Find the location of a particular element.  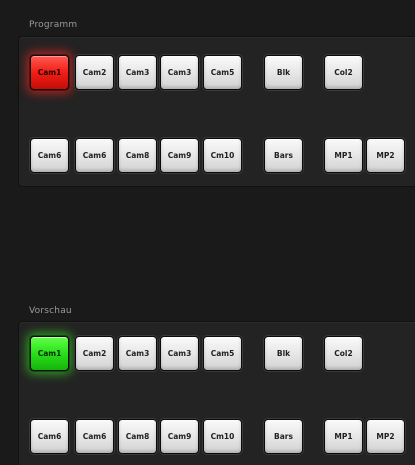

program-button-2: Cam2 is located at coordinates (94, 72).